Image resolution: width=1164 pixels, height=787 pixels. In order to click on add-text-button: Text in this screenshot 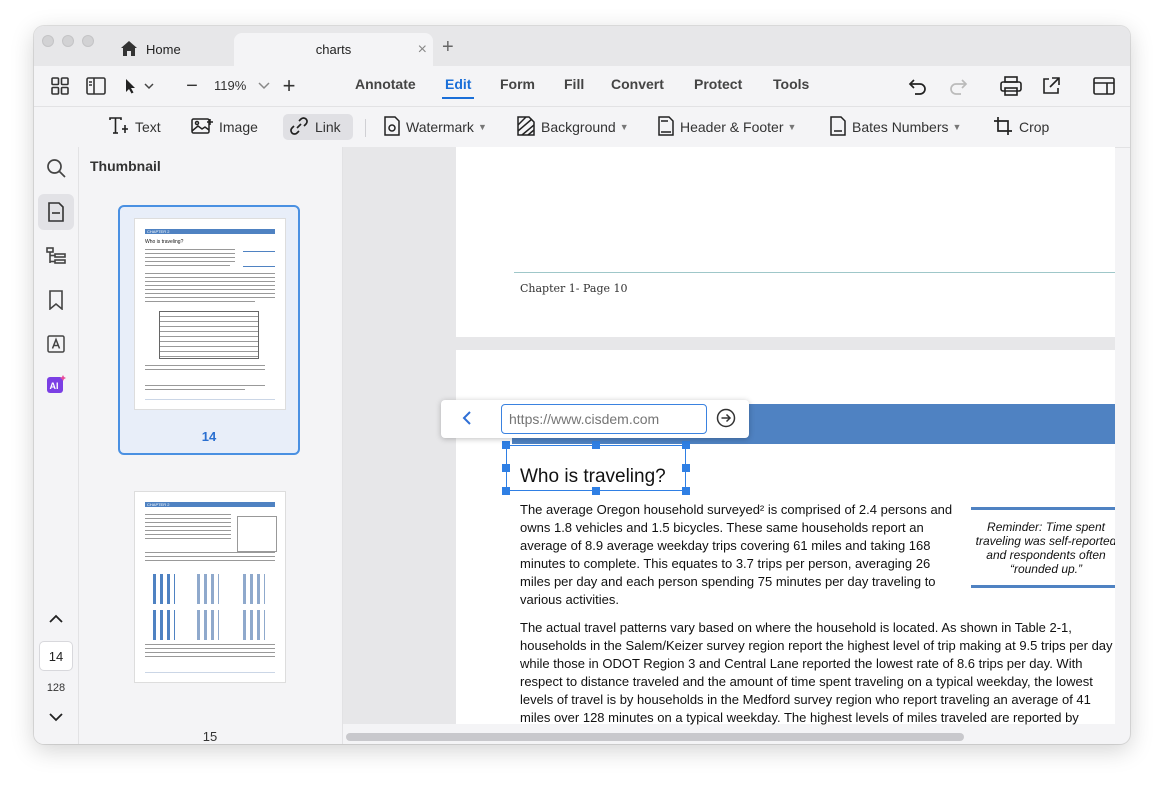, I will do `click(135, 127)`.